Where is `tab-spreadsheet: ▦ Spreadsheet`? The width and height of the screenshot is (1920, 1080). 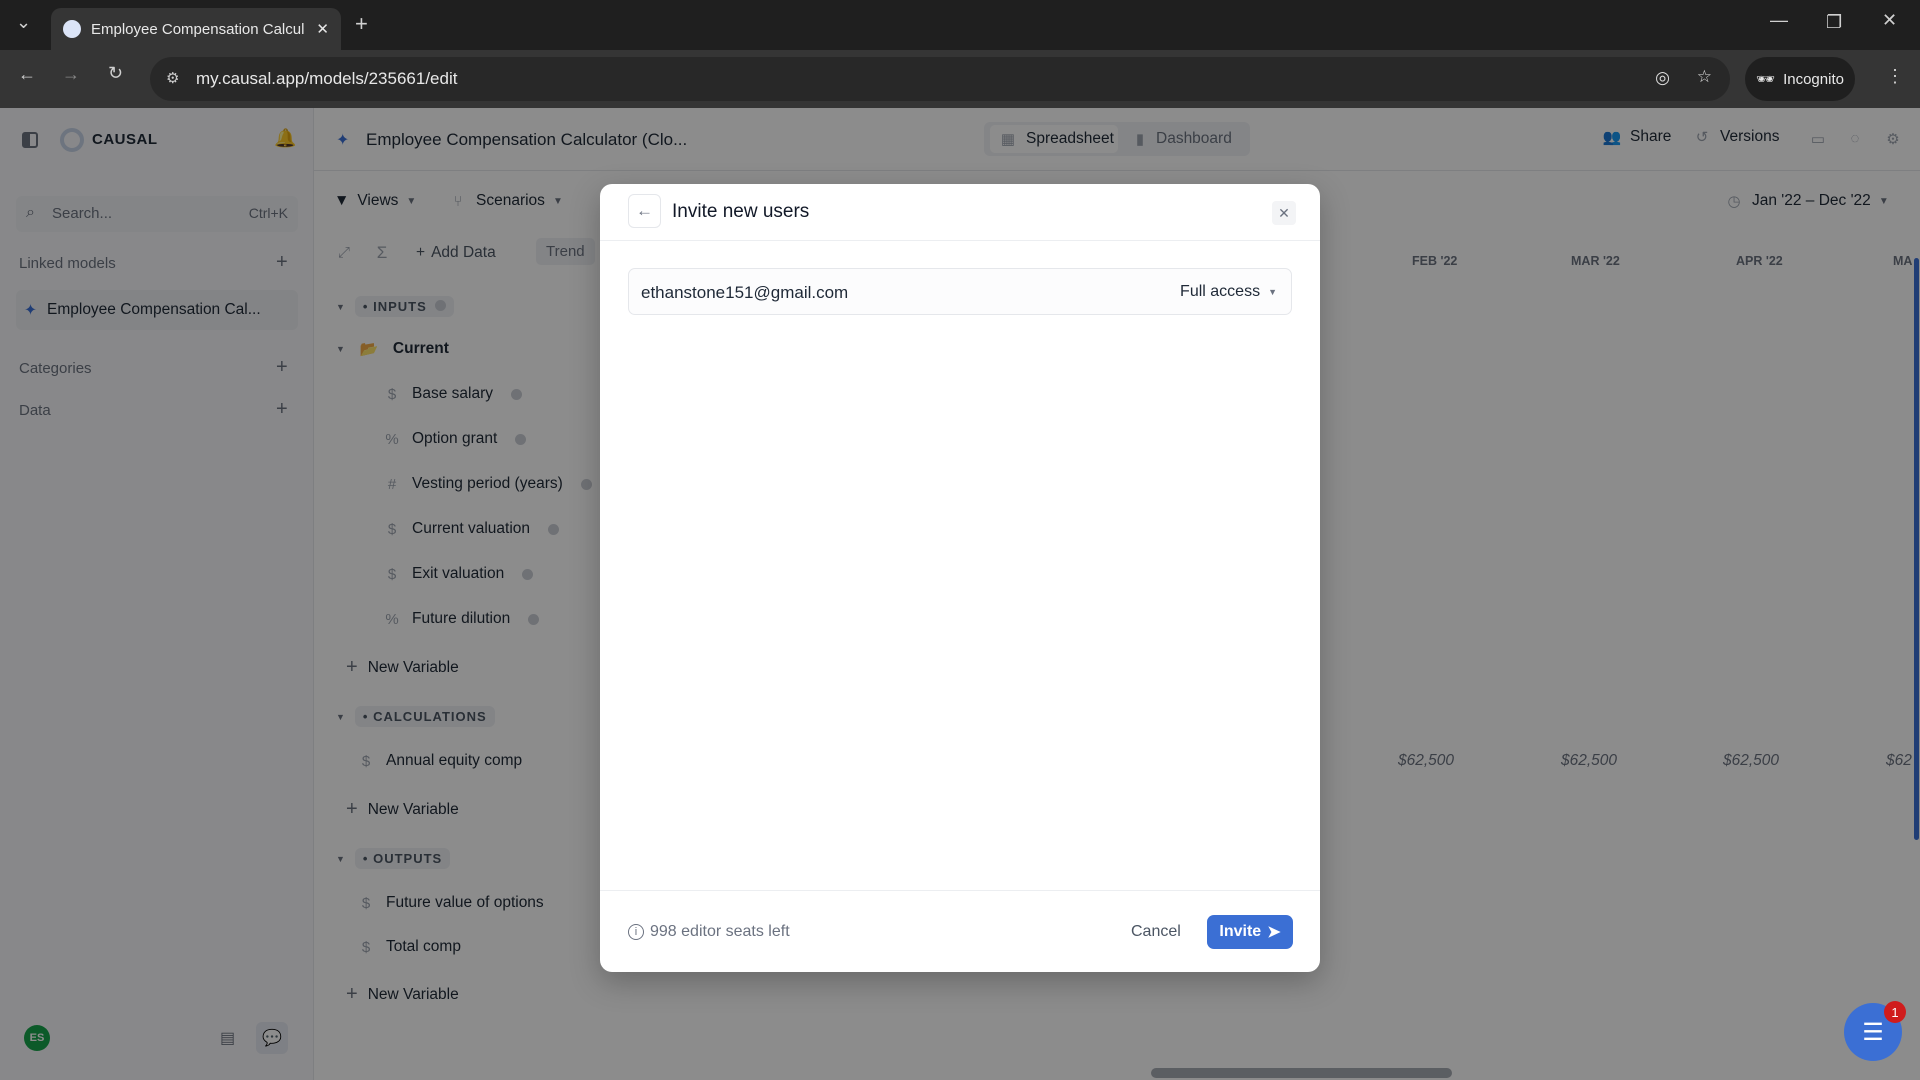
tab-spreadsheet: ▦ Spreadsheet is located at coordinates (1054, 139).